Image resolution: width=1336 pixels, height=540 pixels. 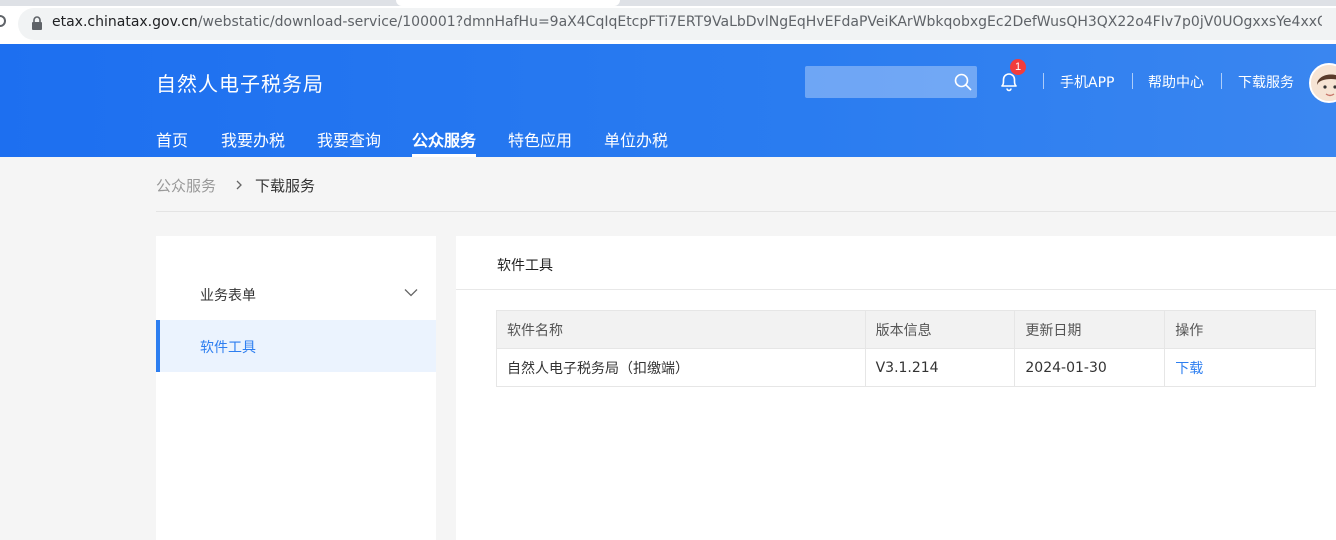 What do you see at coordinates (1240, 329) in the screenshot?
I see `column-header-action: 操作` at bounding box center [1240, 329].